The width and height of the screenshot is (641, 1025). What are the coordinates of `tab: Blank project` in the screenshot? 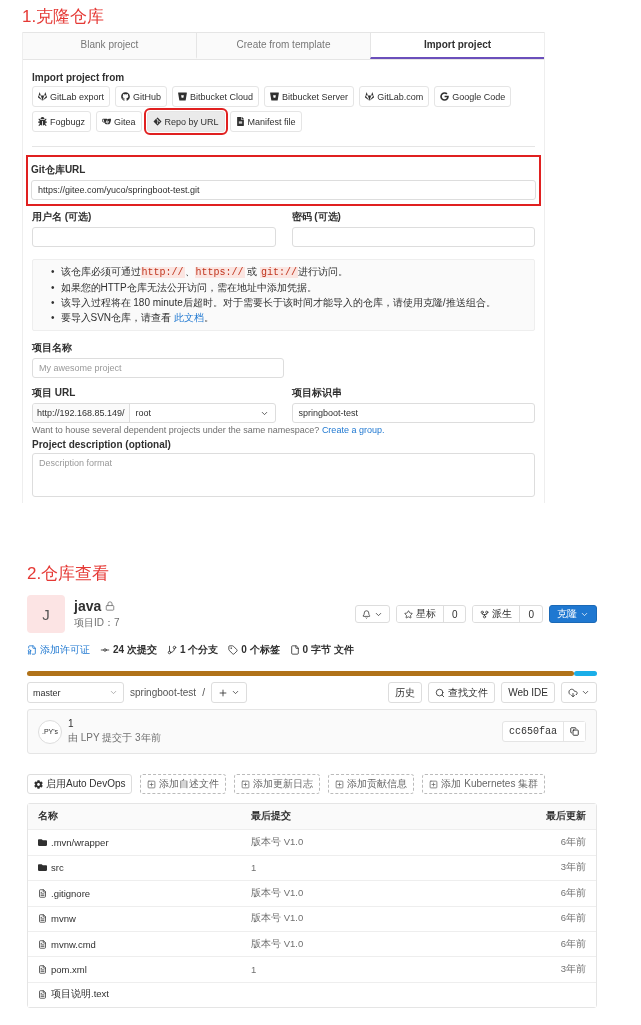 It's located at (109, 46).